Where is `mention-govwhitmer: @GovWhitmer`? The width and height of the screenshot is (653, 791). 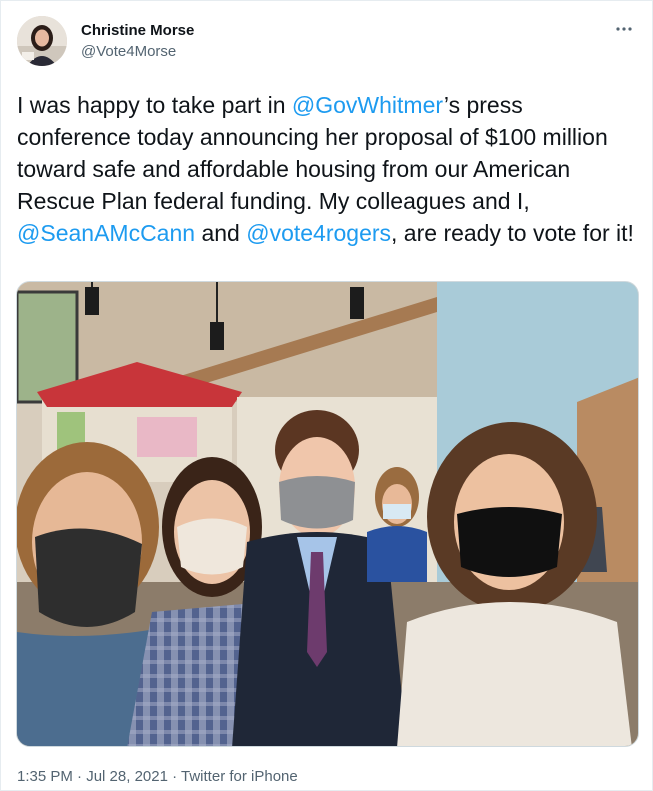 mention-govwhitmer: @GovWhitmer is located at coordinates (368, 105).